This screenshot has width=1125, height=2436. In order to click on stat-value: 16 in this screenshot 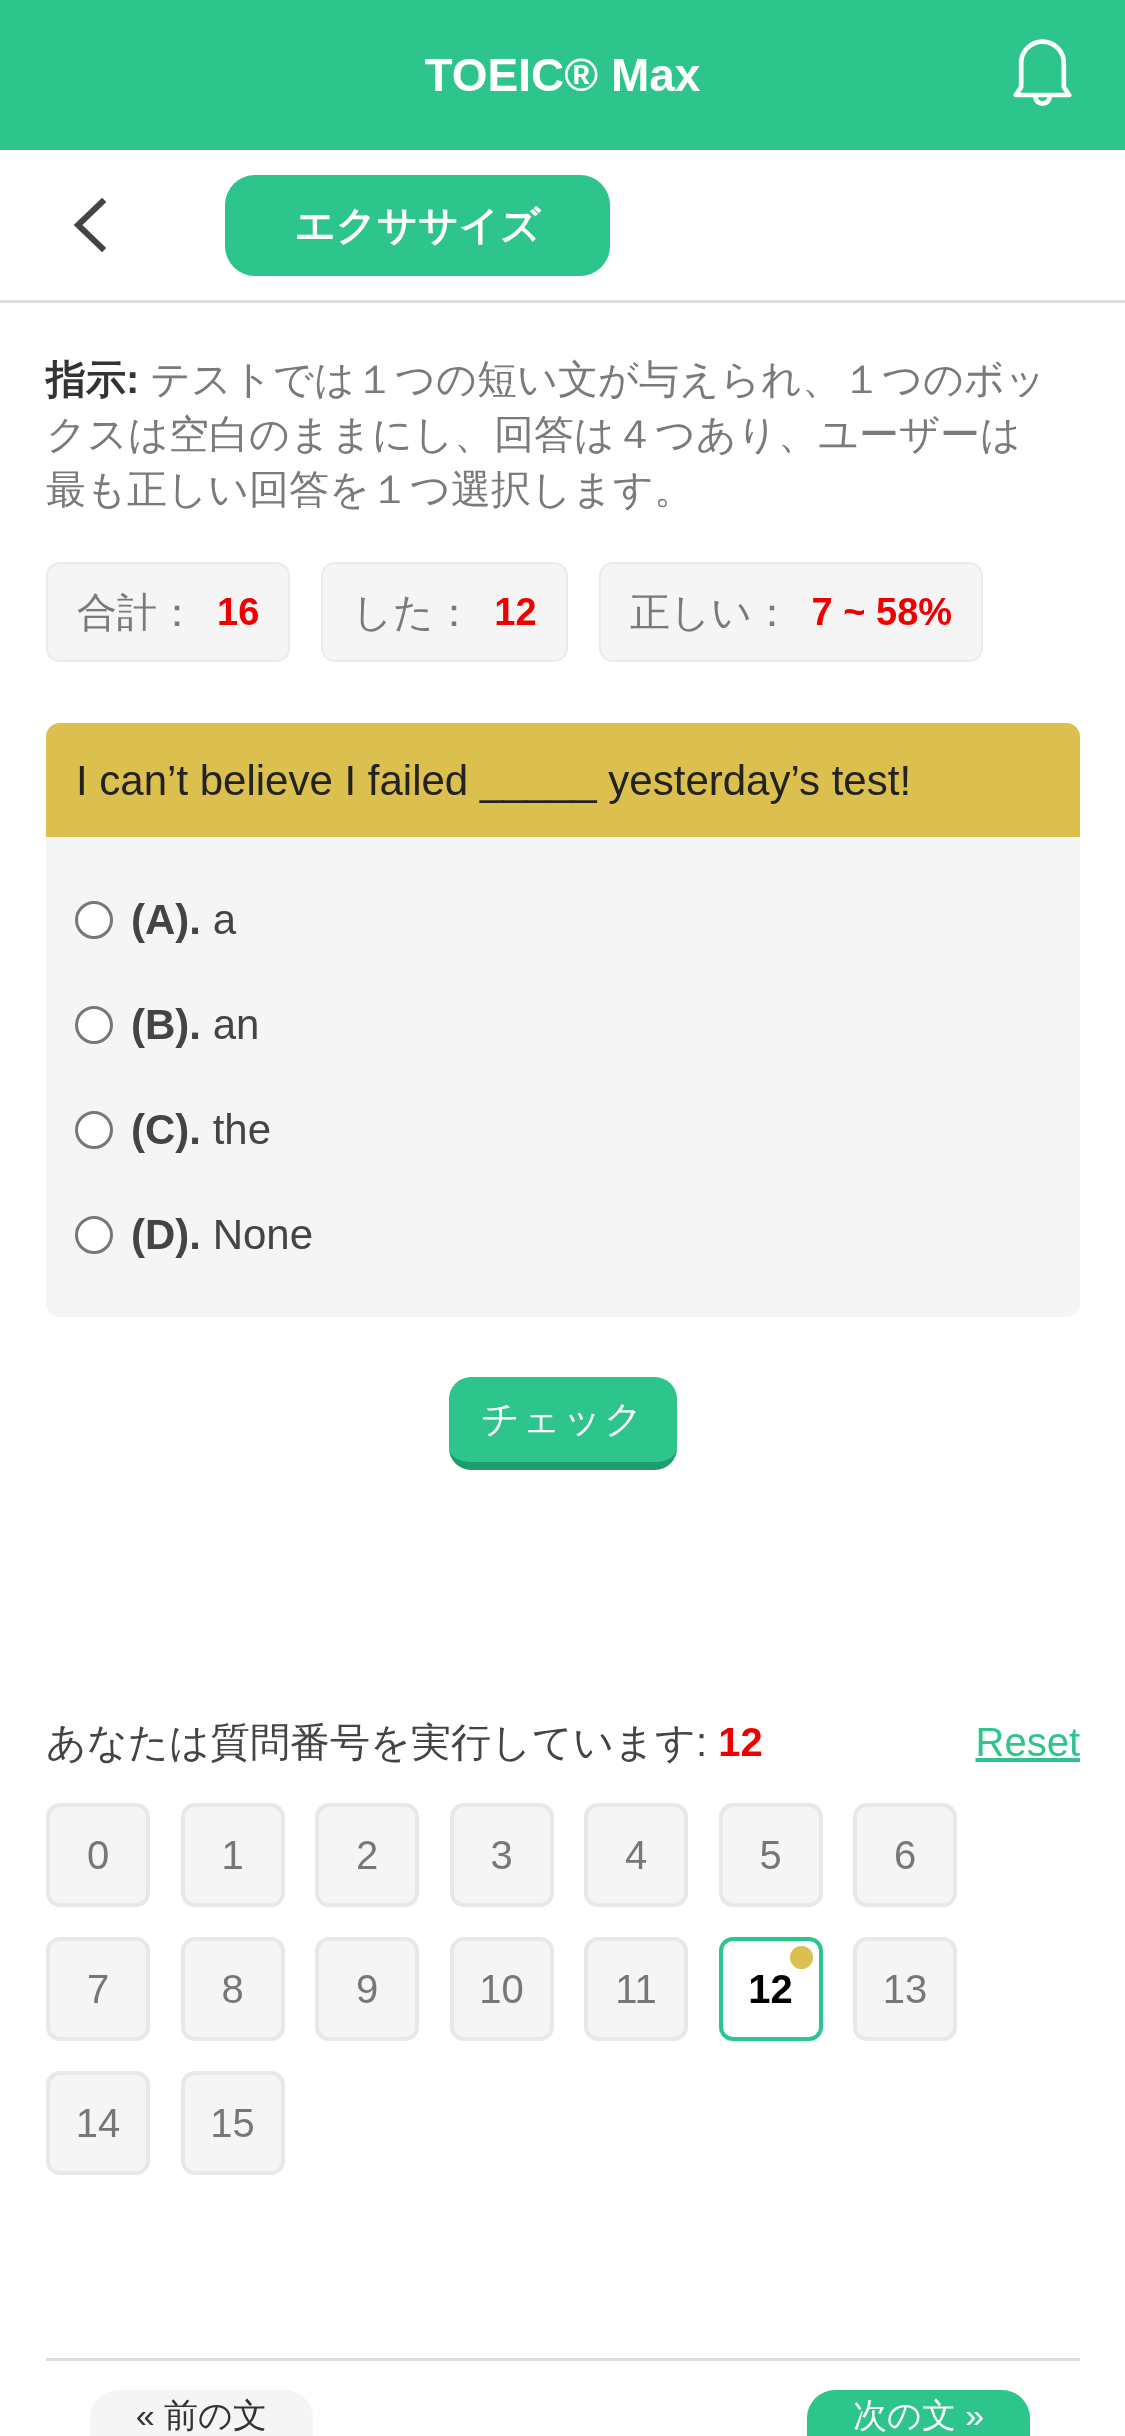, I will do `click(238, 612)`.